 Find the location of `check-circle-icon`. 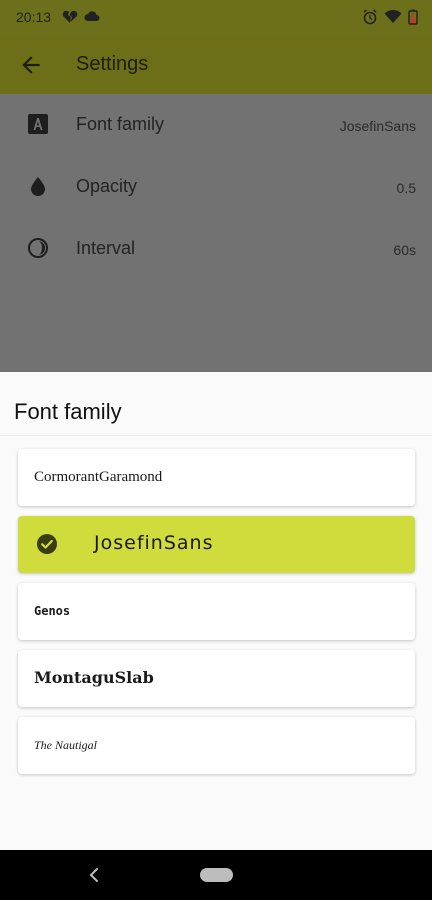

check-circle-icon is located at coordinates (47, 544).